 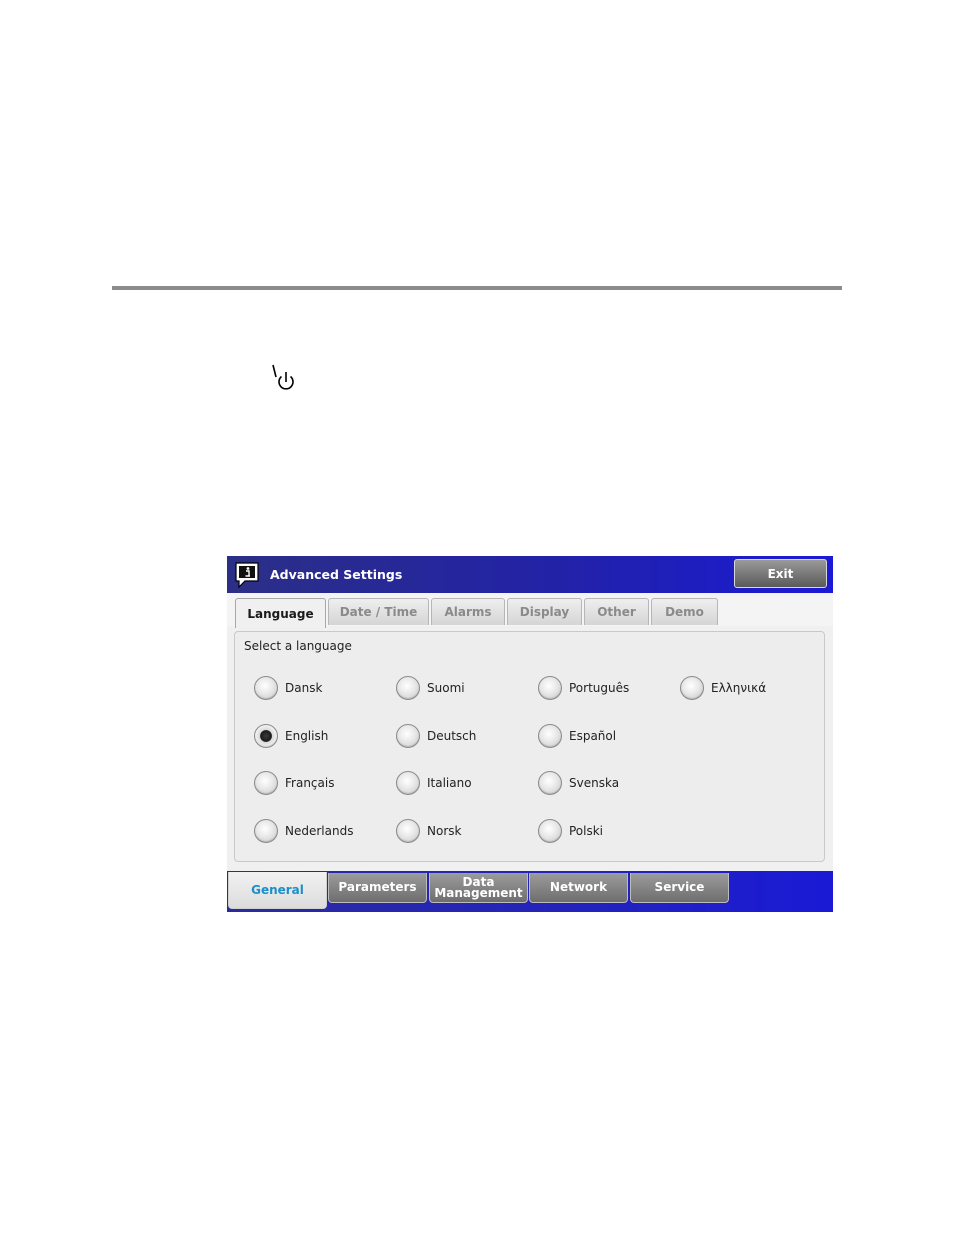 I want to click on tab-display: Display, so click(x=544, y=611).